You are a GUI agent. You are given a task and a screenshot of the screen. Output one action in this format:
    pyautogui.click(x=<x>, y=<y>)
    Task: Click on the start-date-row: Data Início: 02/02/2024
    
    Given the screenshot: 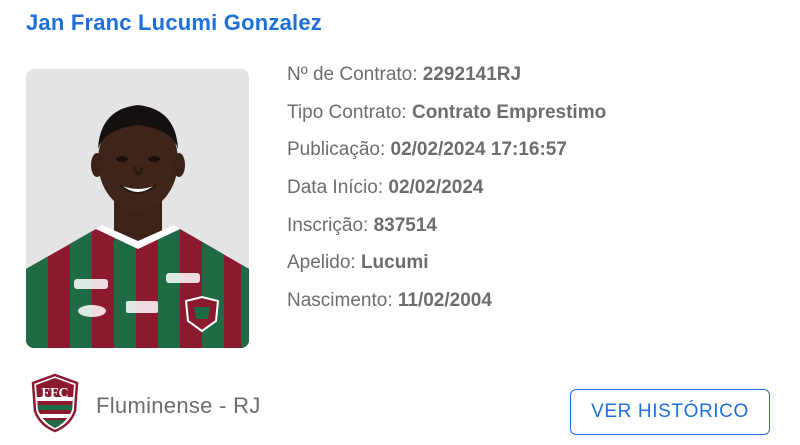 What is the action you would take?
    pyautogui.click(x=497, y=195)
    